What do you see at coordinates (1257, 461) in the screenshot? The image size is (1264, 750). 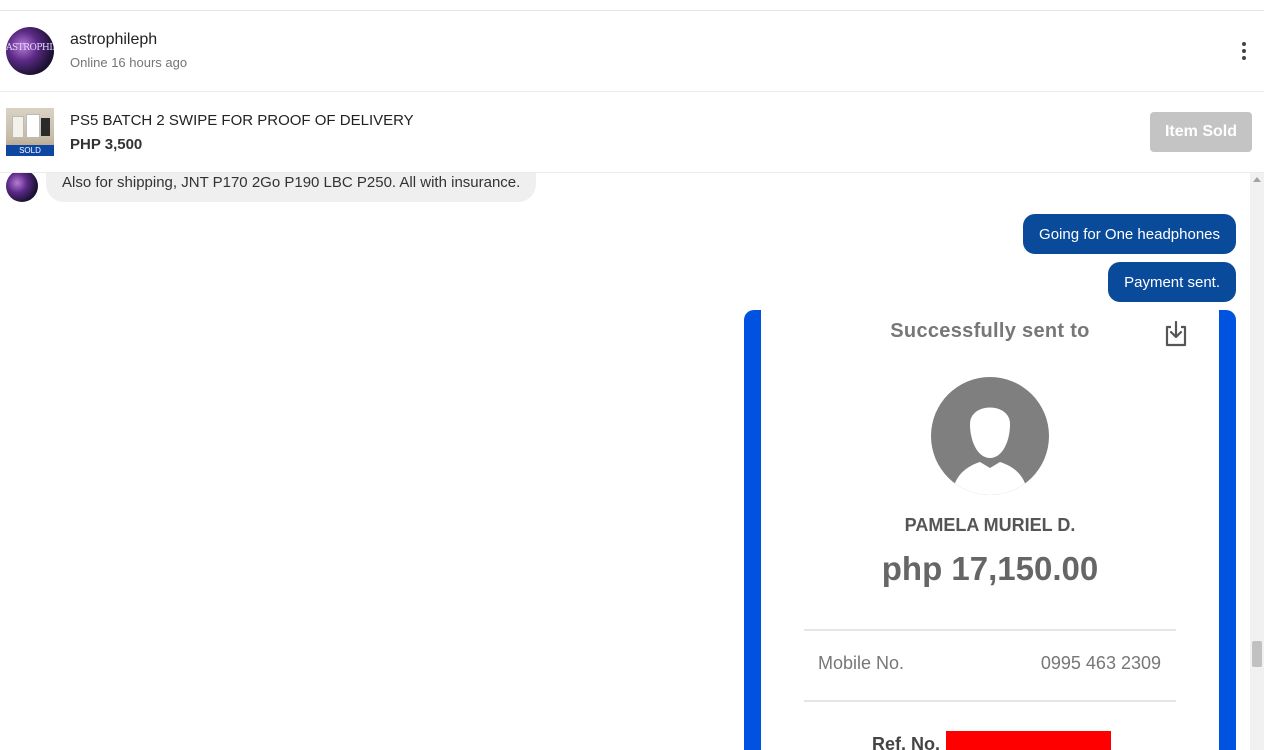 I see `chat-scrollbar` at bounding box center [1257, 461].